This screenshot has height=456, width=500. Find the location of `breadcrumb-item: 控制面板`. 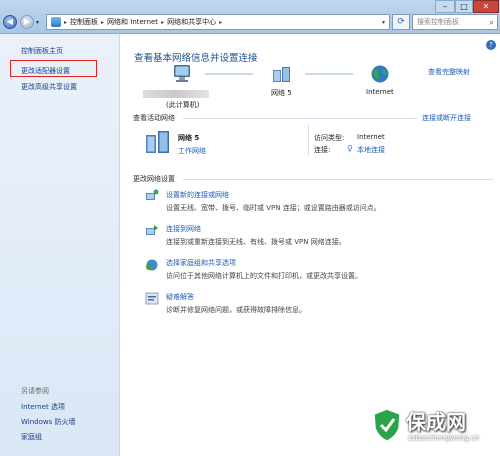

breadcrumb-item: 控制面板 is located at coordinates (84, 22).